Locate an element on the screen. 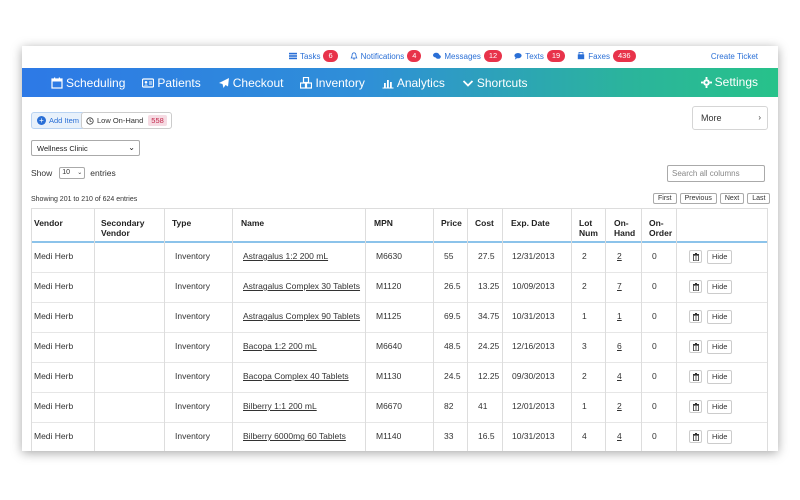 The height and width of the screenshot is (500, 800). cell-price: 48.5 is located at coordinates (452, 346).